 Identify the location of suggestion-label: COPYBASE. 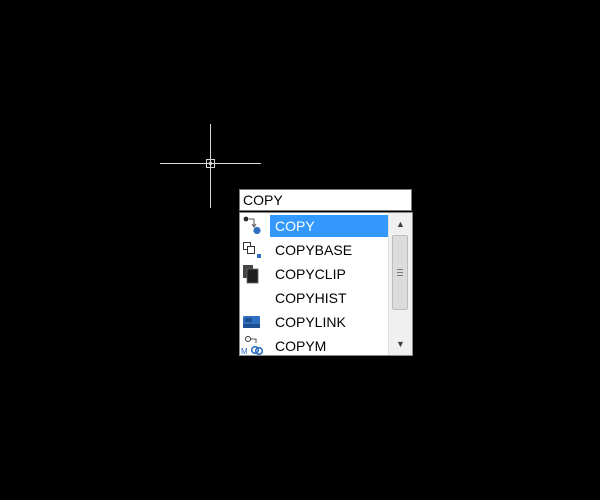
(314, 250).